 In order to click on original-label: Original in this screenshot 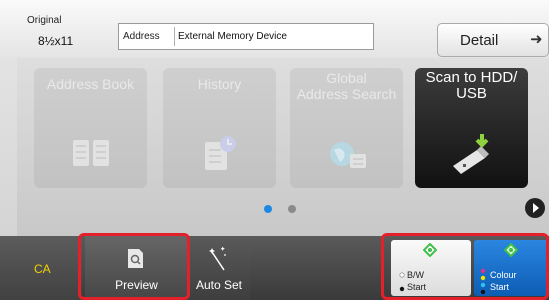, I will do `click(44, 20)`.